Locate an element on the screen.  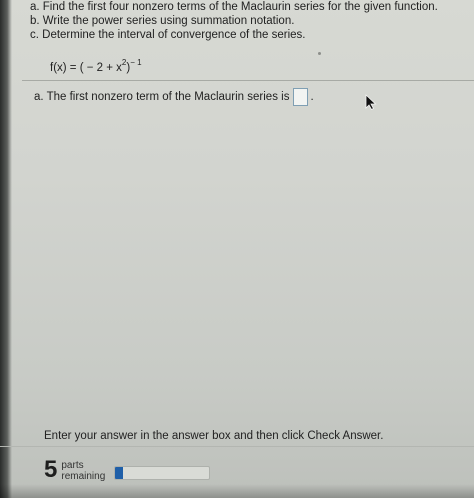
parts-remaining: 5 parts remaining is located at coordinates (76, 469).